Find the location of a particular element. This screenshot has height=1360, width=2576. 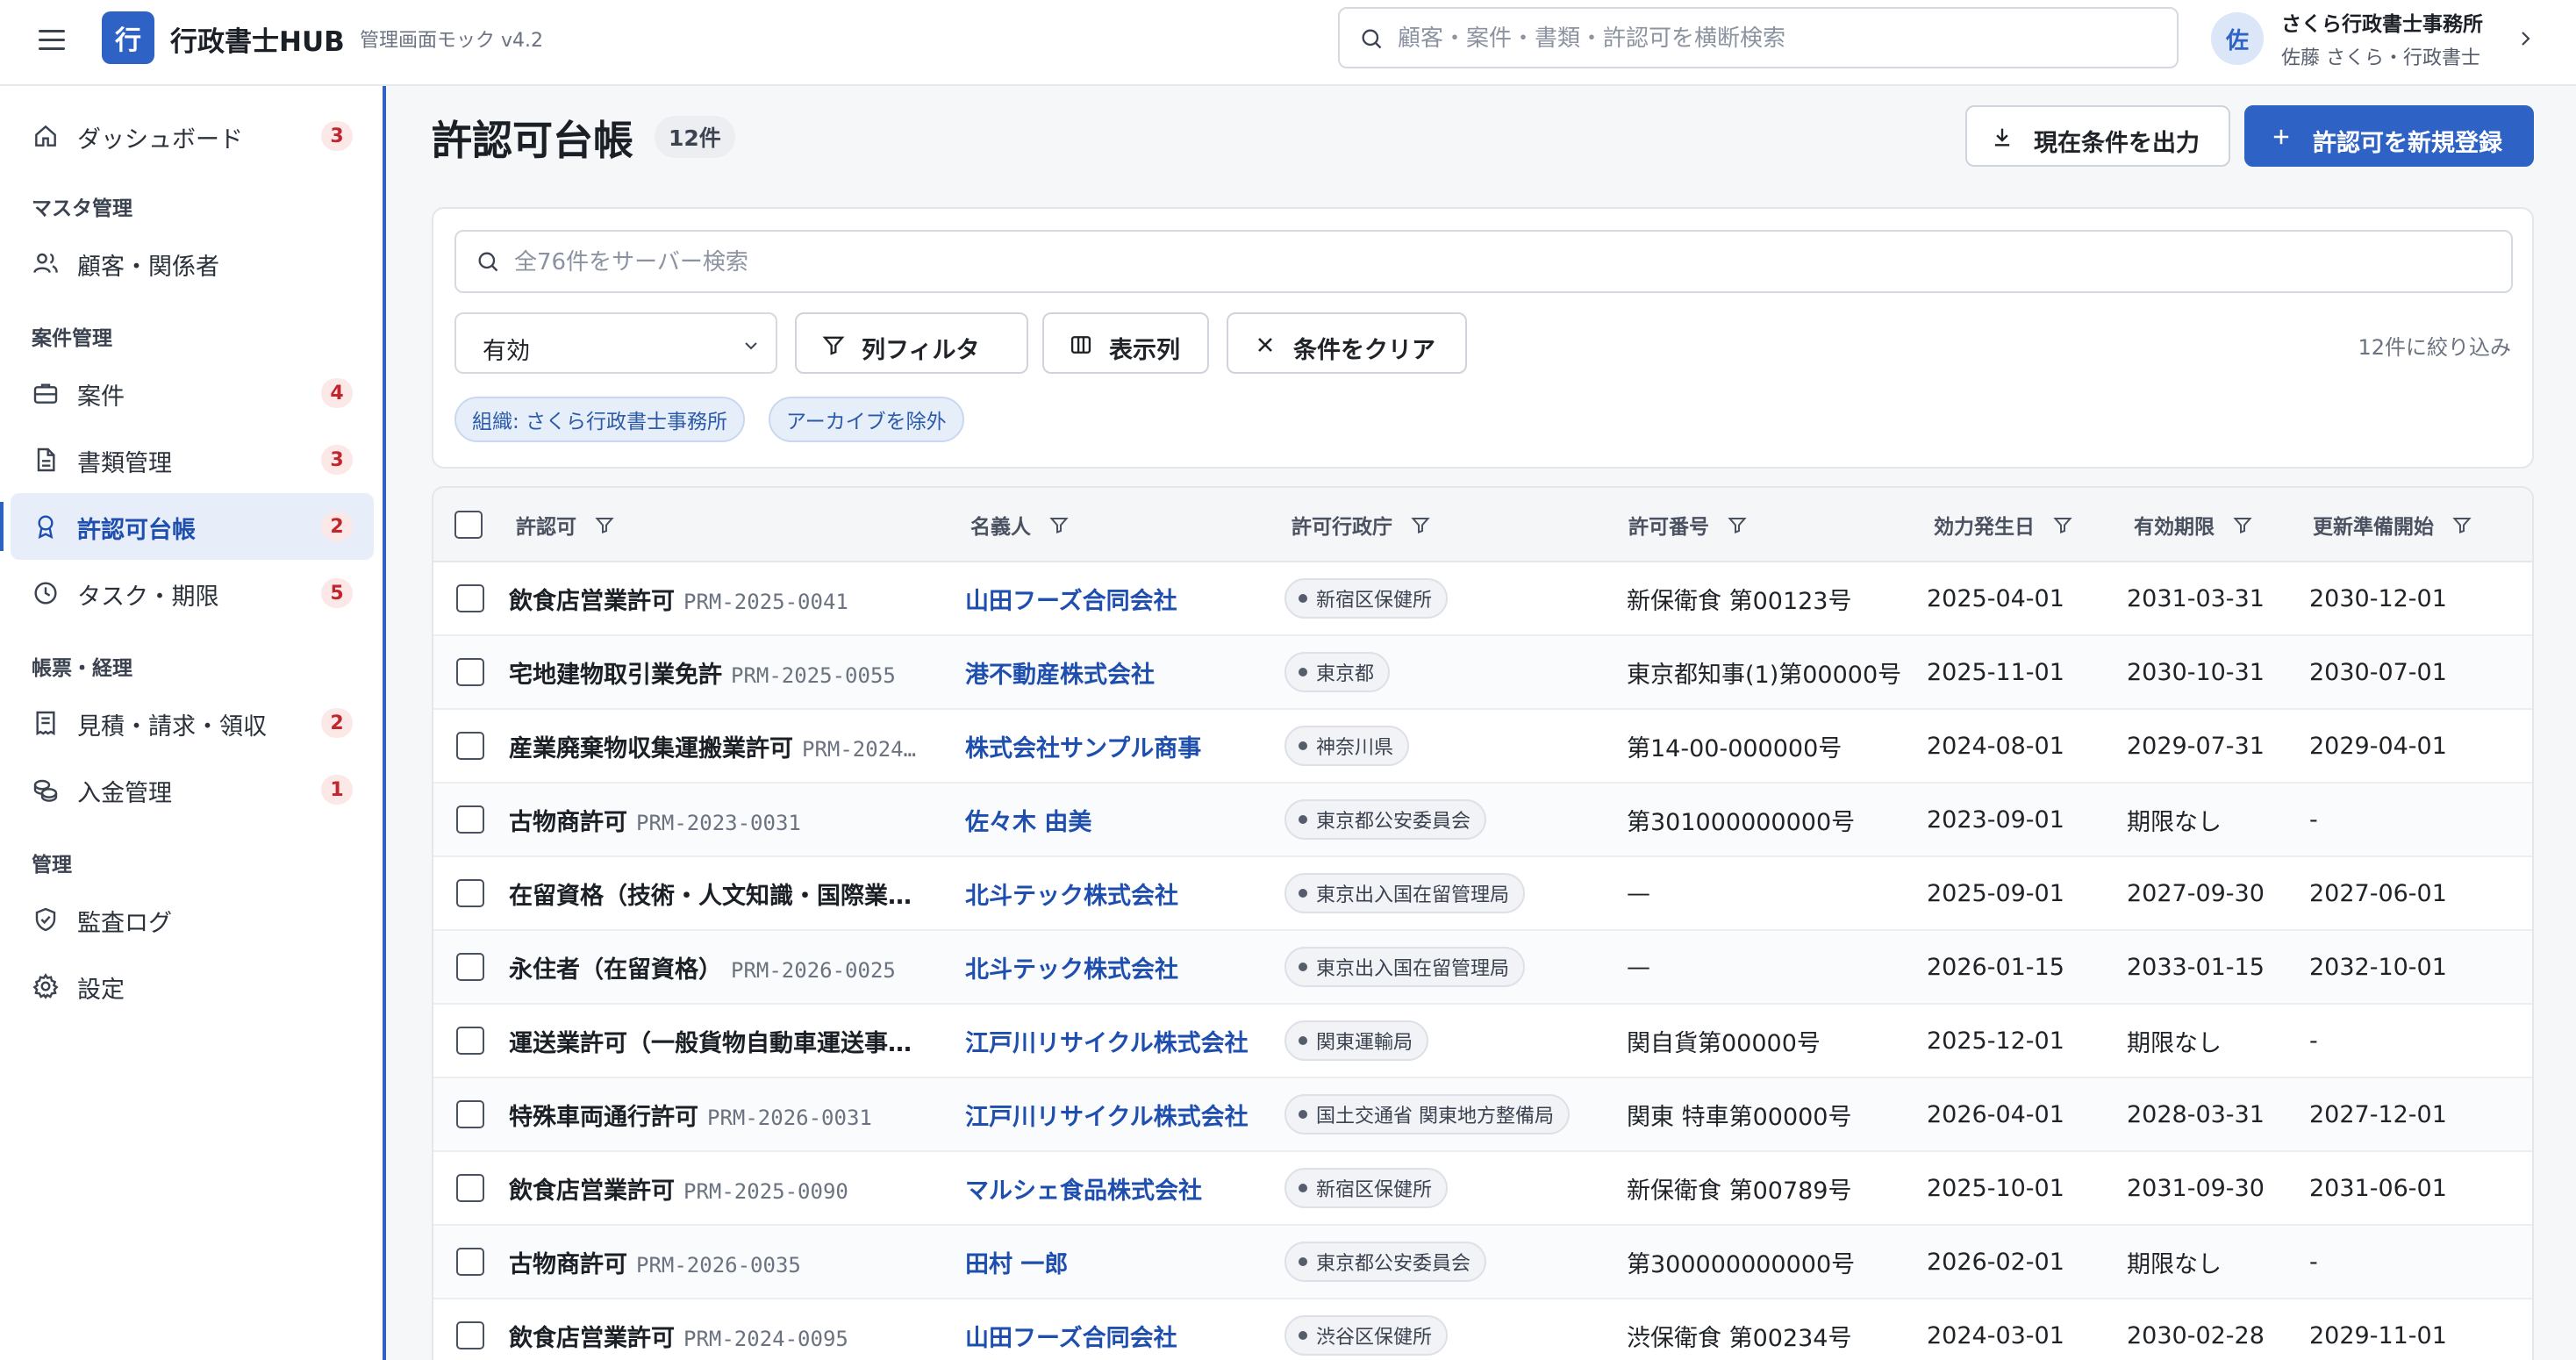

sidebar-item-payments: 入金管理 1 is located at coordinates (192, 789).